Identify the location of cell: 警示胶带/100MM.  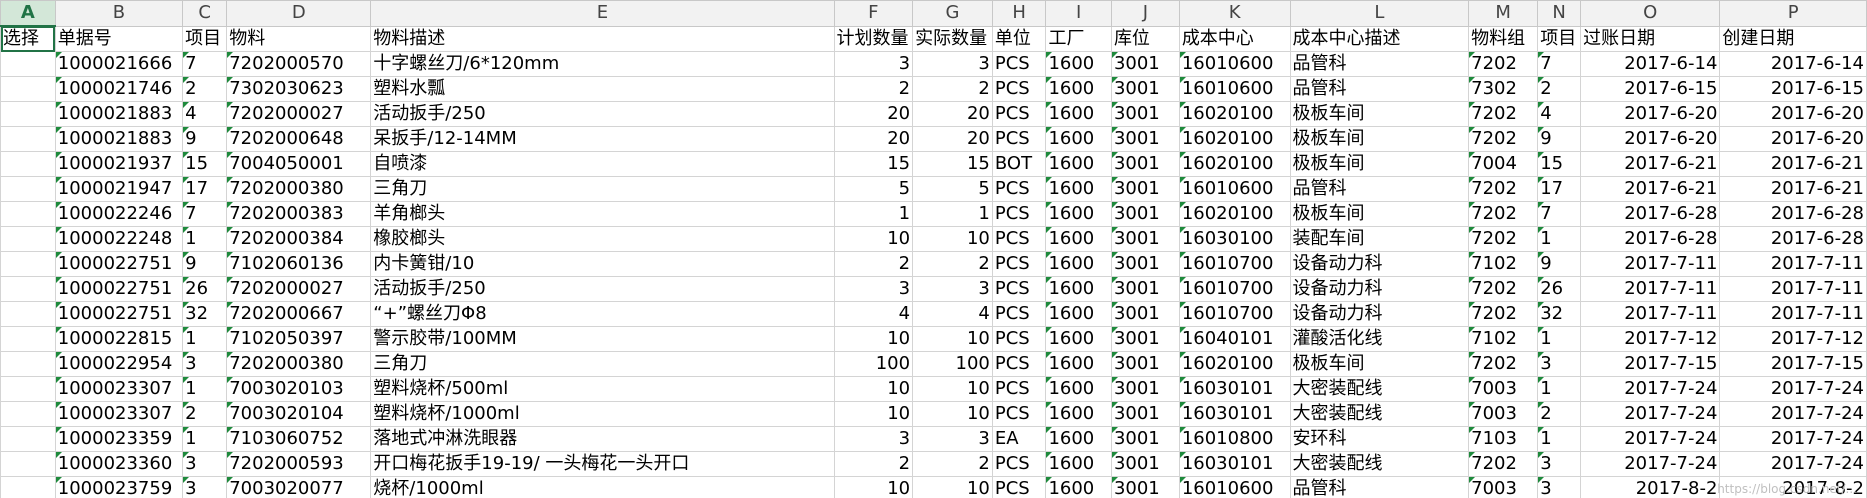
(602, 339).